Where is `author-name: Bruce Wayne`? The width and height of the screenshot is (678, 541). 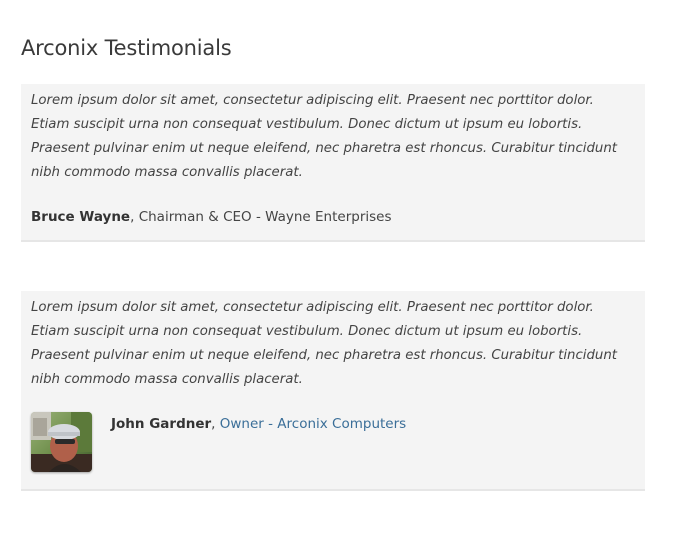
author-name: Bruce Wayne is located at coordinates (81, 217).